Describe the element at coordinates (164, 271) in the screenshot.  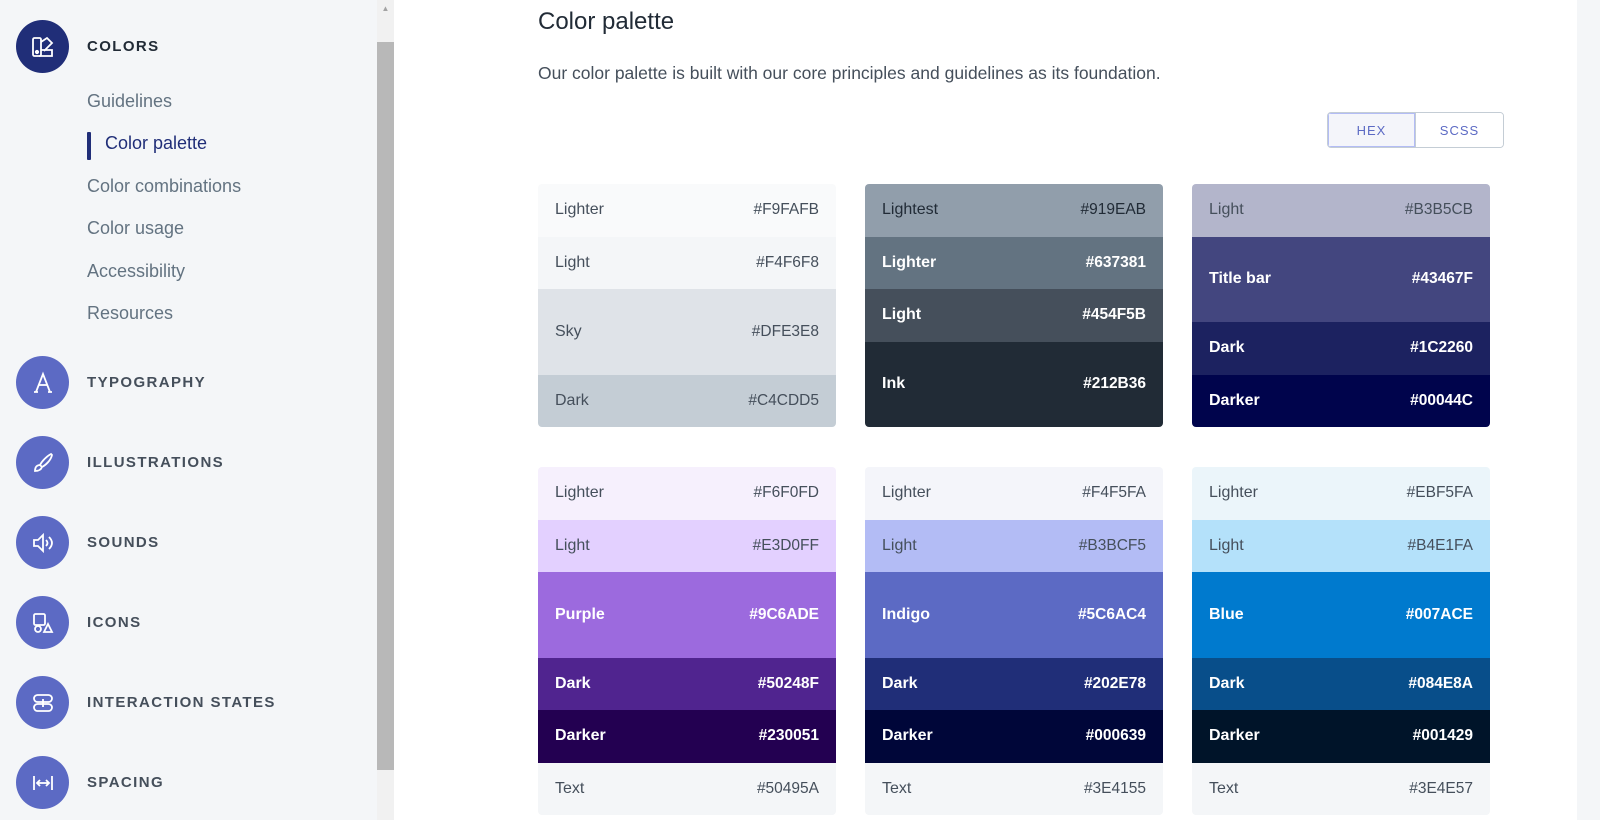
I see `subnav-item-accessibility: Accessibility` at that location.